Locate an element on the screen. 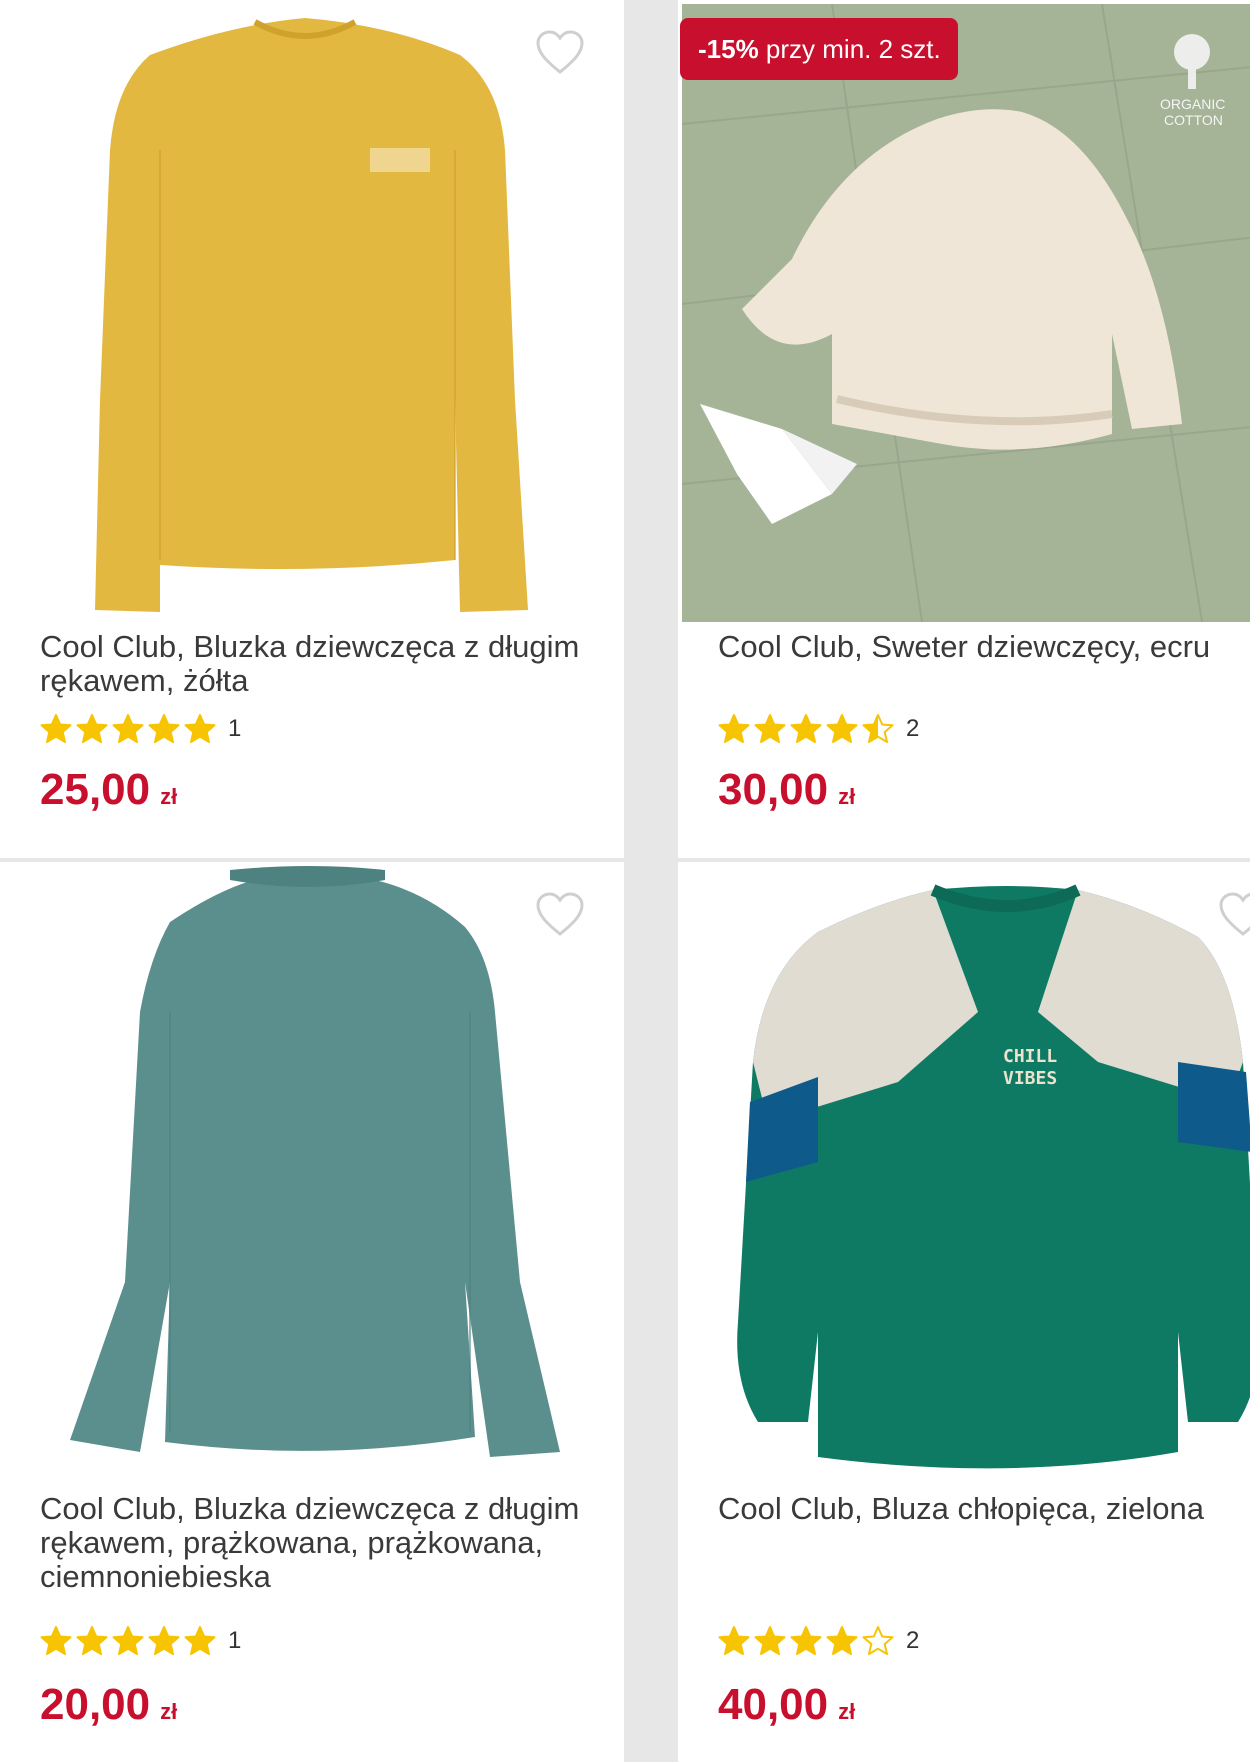 The height and width of the screenshot is (1762, 1250). discount-percent: -15% is located at coordinates (728, 49).